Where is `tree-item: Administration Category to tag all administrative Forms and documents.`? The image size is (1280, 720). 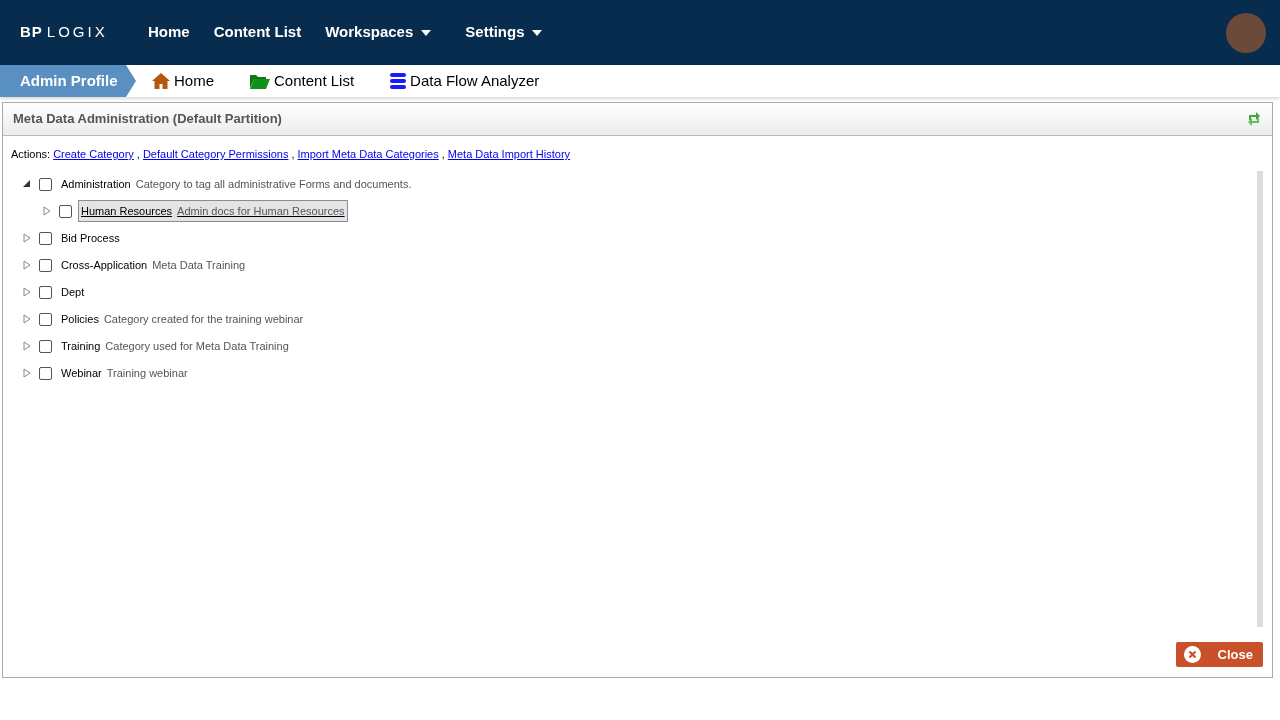
tree-item: Administration Category to tag all administrative Forms and documents. is located at coordinates (236, 184).